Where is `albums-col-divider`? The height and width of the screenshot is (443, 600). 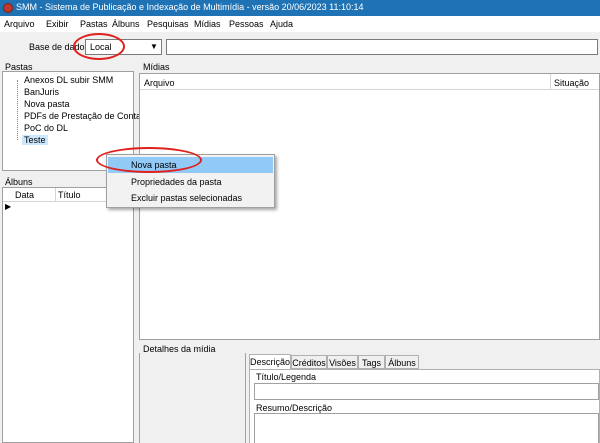 albums-col-divider is located at coordinates (55, 195).